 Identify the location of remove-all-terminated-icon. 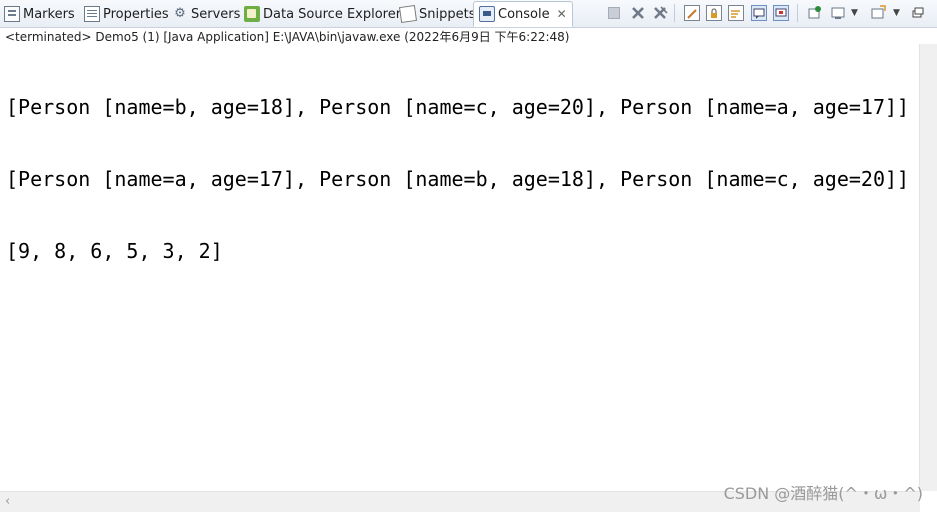
(660, 13).